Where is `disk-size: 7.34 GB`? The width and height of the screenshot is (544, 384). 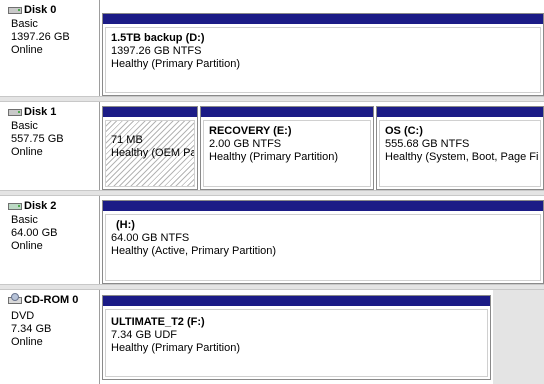 disk-size: 7.34 GB is located at coordinates (31, 329).